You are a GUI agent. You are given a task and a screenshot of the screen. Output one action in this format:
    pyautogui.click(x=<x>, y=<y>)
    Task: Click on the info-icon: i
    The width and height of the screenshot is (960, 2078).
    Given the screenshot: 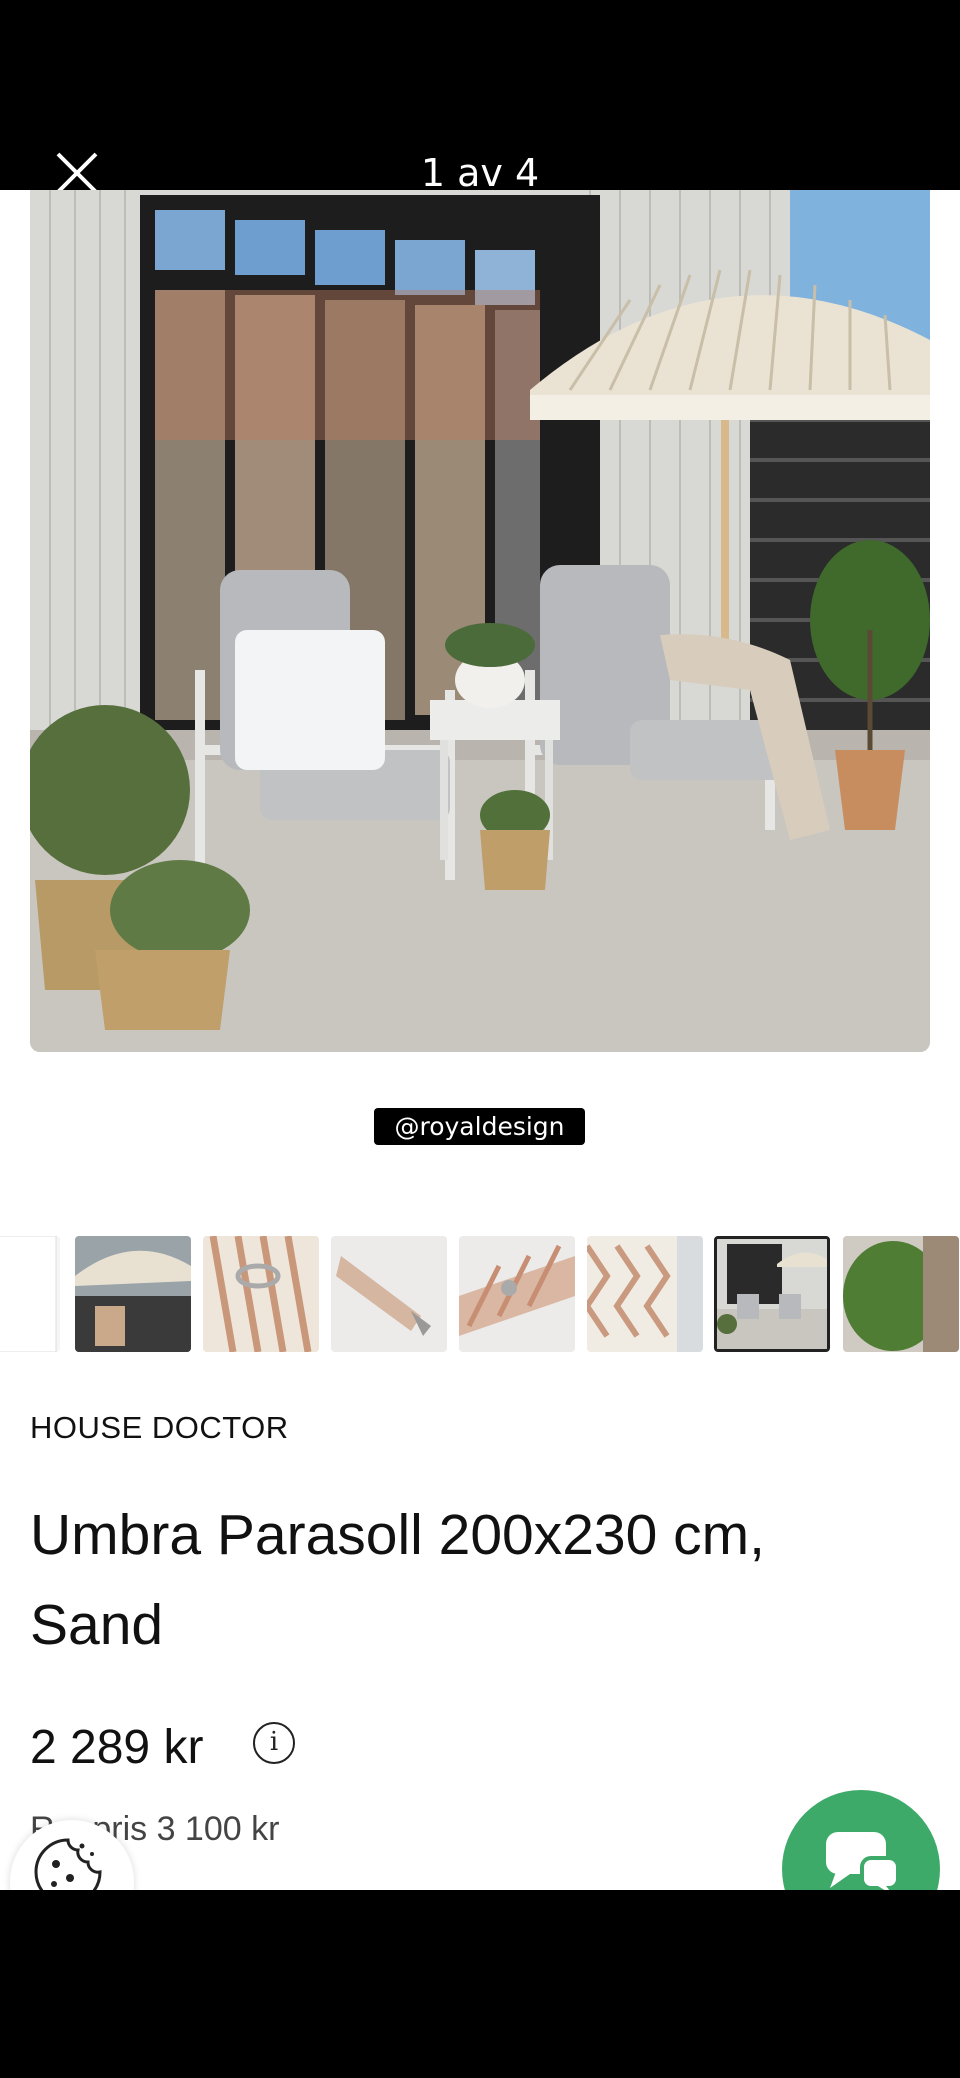 What is the action you would take?
    pyautogui.click(x=274, y=1743)
    